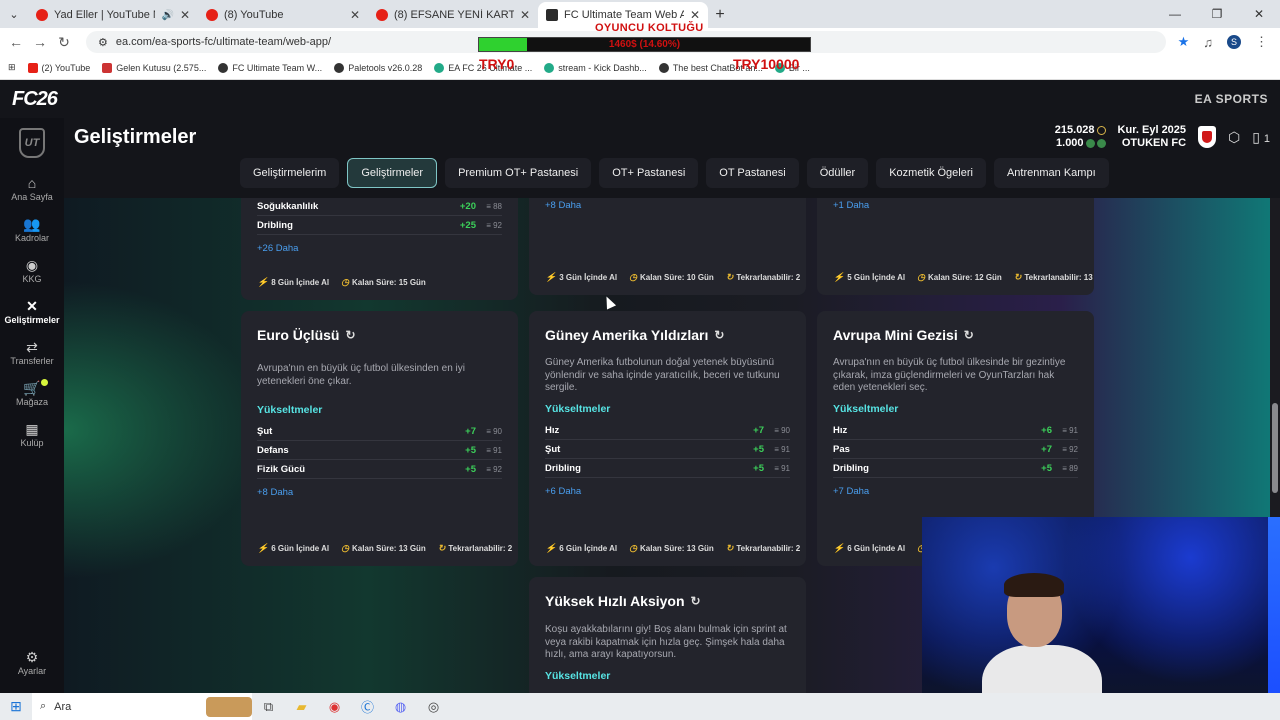  What do you see at coordinates (720, 15) in the screenshot?
I see `new-tab-button: +` at bounding box center [720, 15].